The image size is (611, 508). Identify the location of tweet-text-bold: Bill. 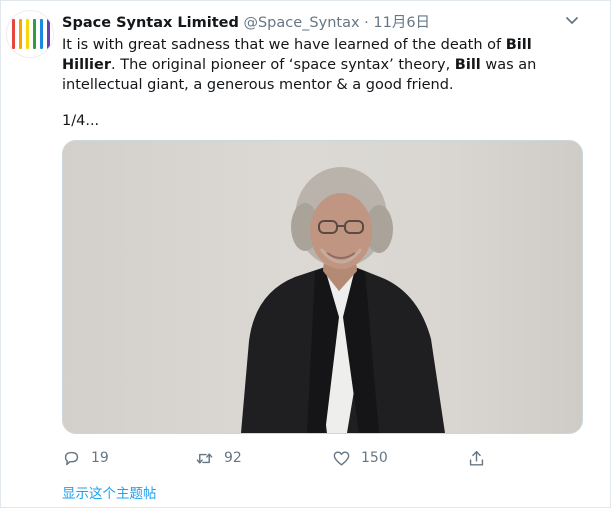
(467, 65).